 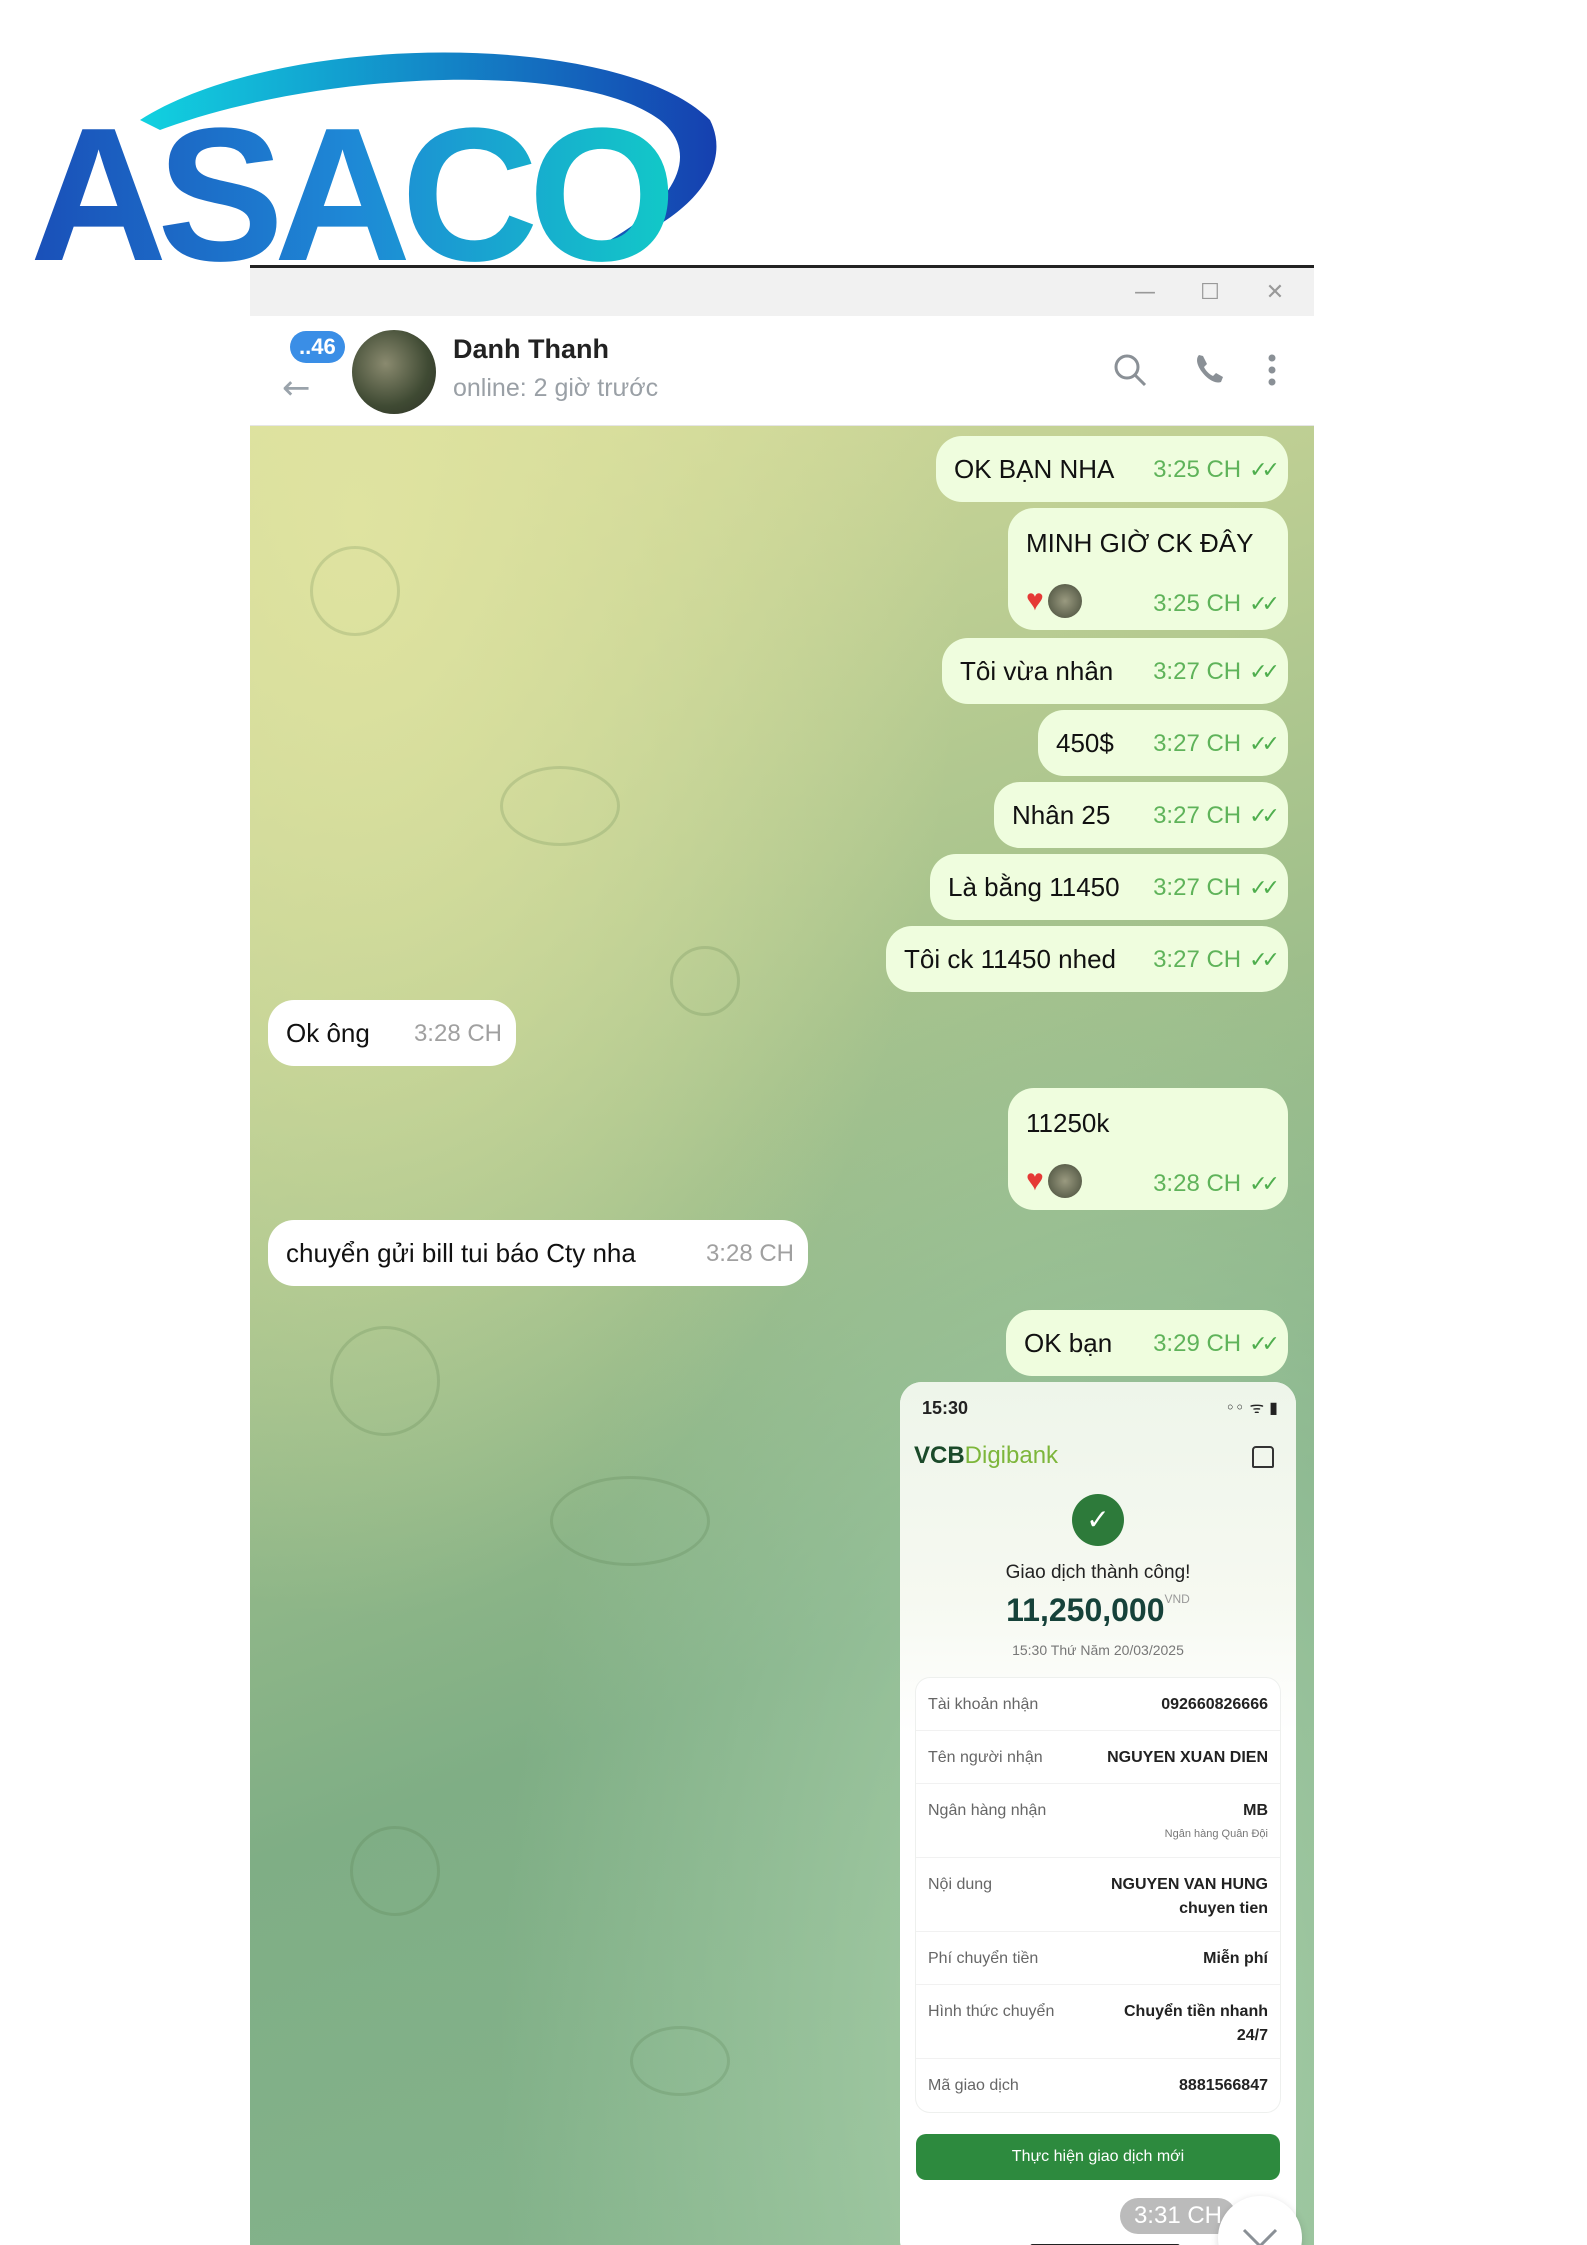 I want to click on message-outgoing: OK bạn 3:29 CH ✓✓, so click(x=1147, y=1343).